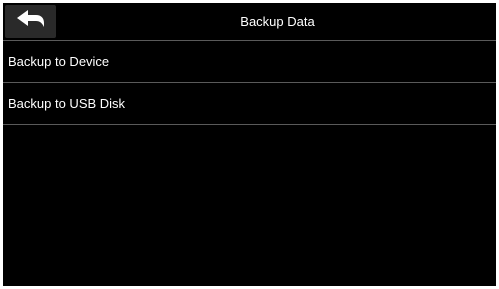 Image resolution: width=499 pixels, height=289 pixels. What do you see at coordinates (249, 62) in the screenshot?
I see `menu-item-backup-to-device: Backup to Device` at bounding box center [249, 62].